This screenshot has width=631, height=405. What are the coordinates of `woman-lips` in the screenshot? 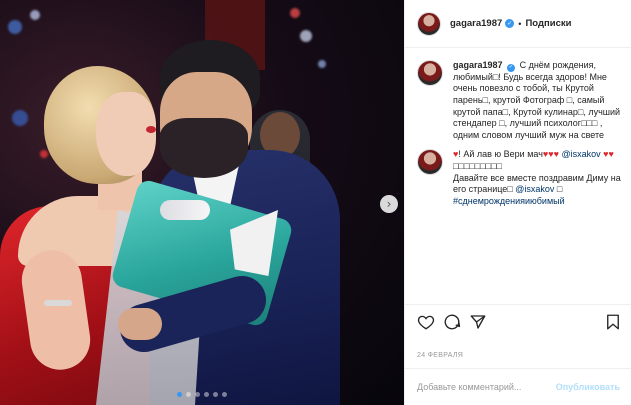 It's located at (151, 129).